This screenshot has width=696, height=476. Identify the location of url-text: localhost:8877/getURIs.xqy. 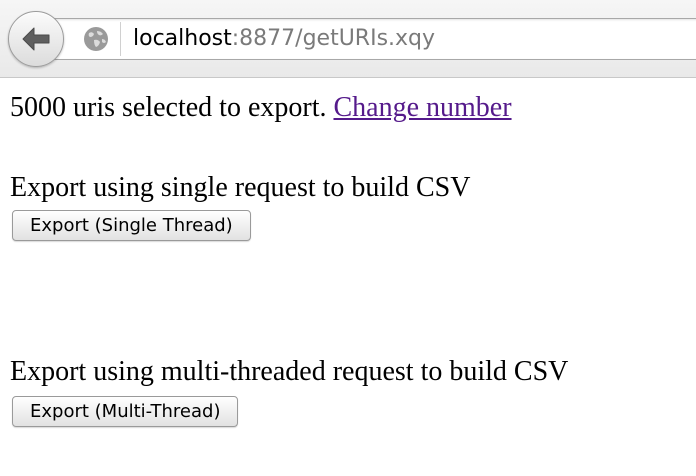
(284, 39).